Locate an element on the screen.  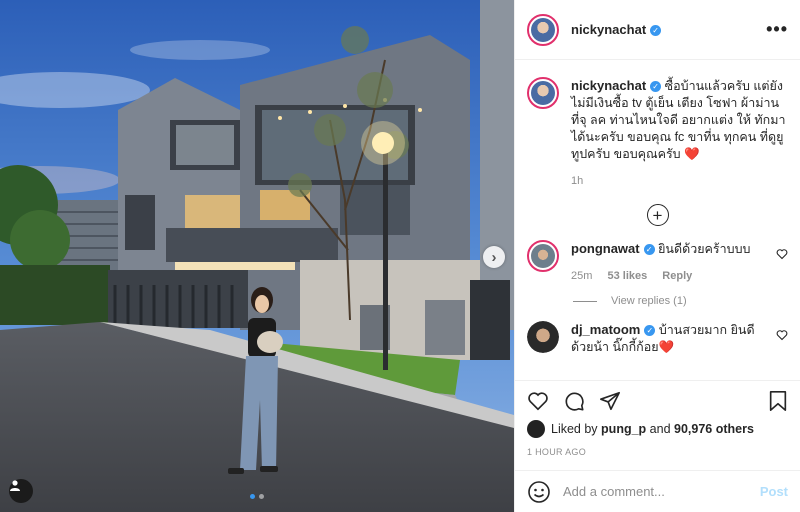
post-timestamp: 1 HOUR AGO is located at coordinates (556, 452).